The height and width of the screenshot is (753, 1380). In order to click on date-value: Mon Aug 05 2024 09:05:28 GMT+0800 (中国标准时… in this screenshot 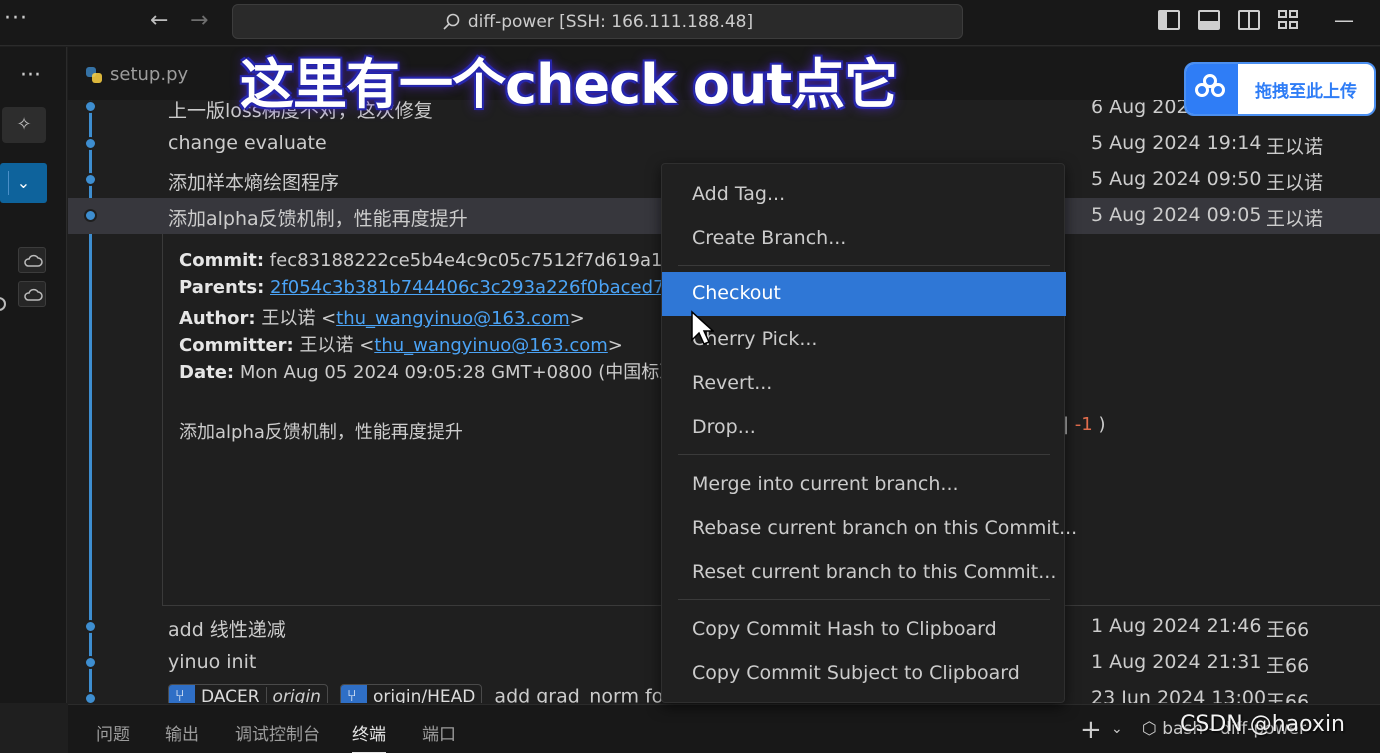, I will do `click(480, 372)`.